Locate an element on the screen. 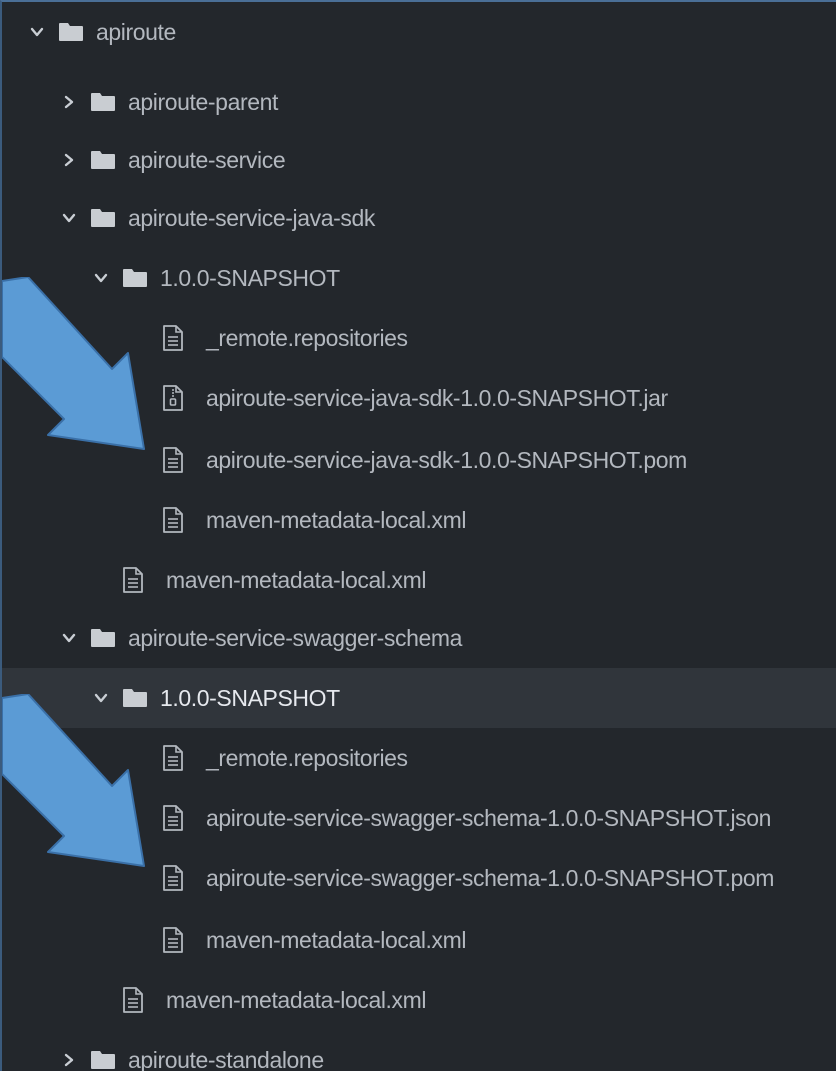 This screenshot has height=1071, width=836. tree-folder-apiroute-service-java-sdk: apiroute-service-java-sdk is located at coordinates (419, 218).